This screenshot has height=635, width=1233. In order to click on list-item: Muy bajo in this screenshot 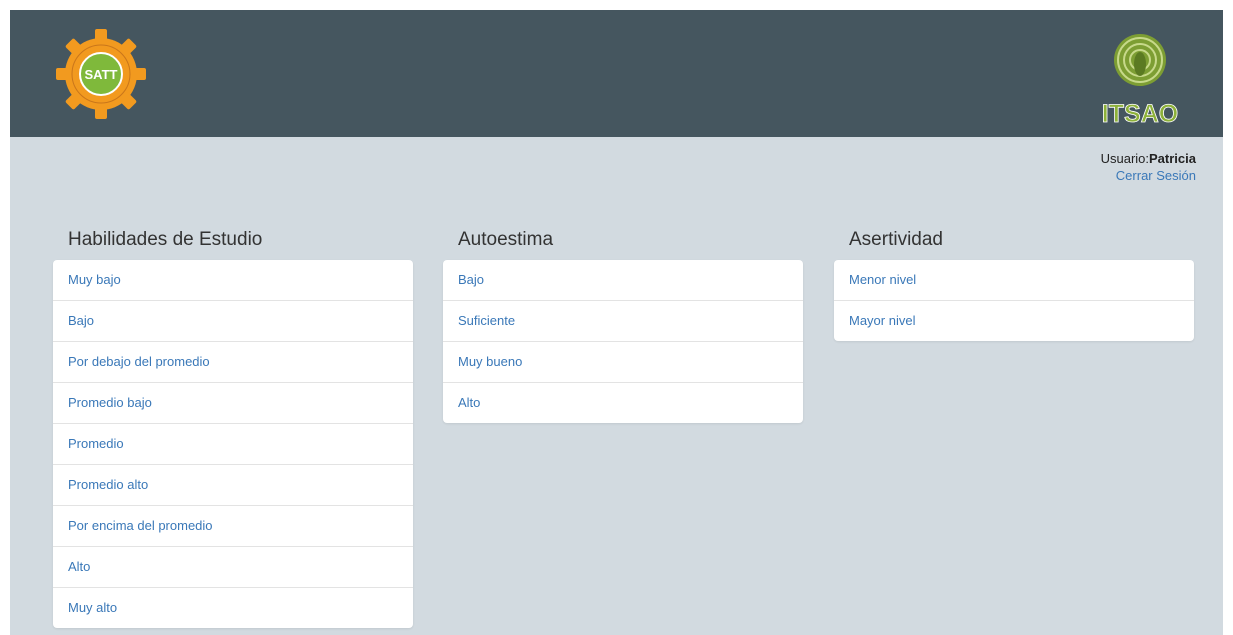, I will do `click(233, 280)`.